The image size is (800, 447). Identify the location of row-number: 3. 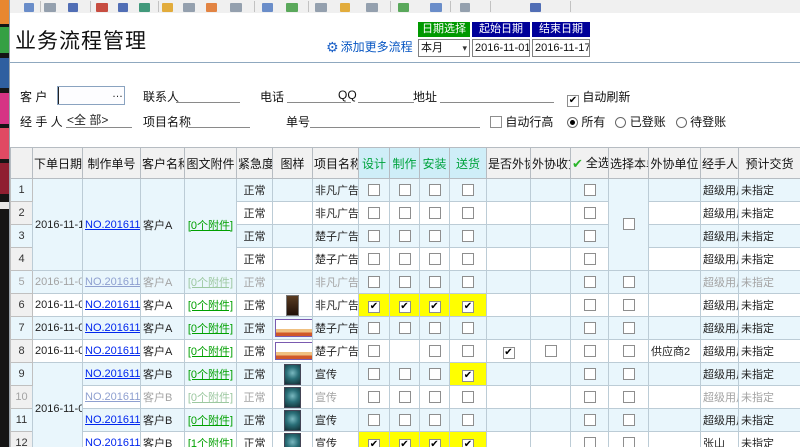
(21, 236).